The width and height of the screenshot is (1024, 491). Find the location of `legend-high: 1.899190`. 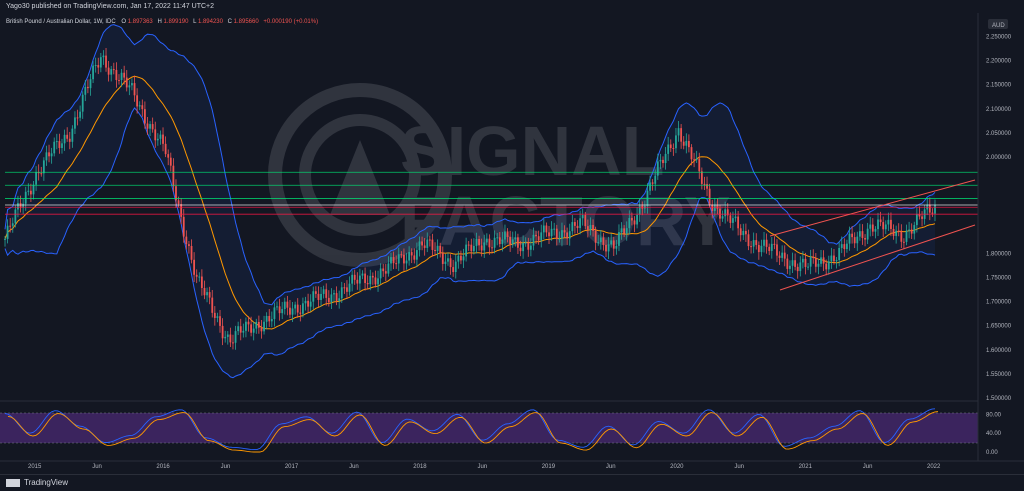

legend-high: 1.899190 is located at coordinates (176, 22).